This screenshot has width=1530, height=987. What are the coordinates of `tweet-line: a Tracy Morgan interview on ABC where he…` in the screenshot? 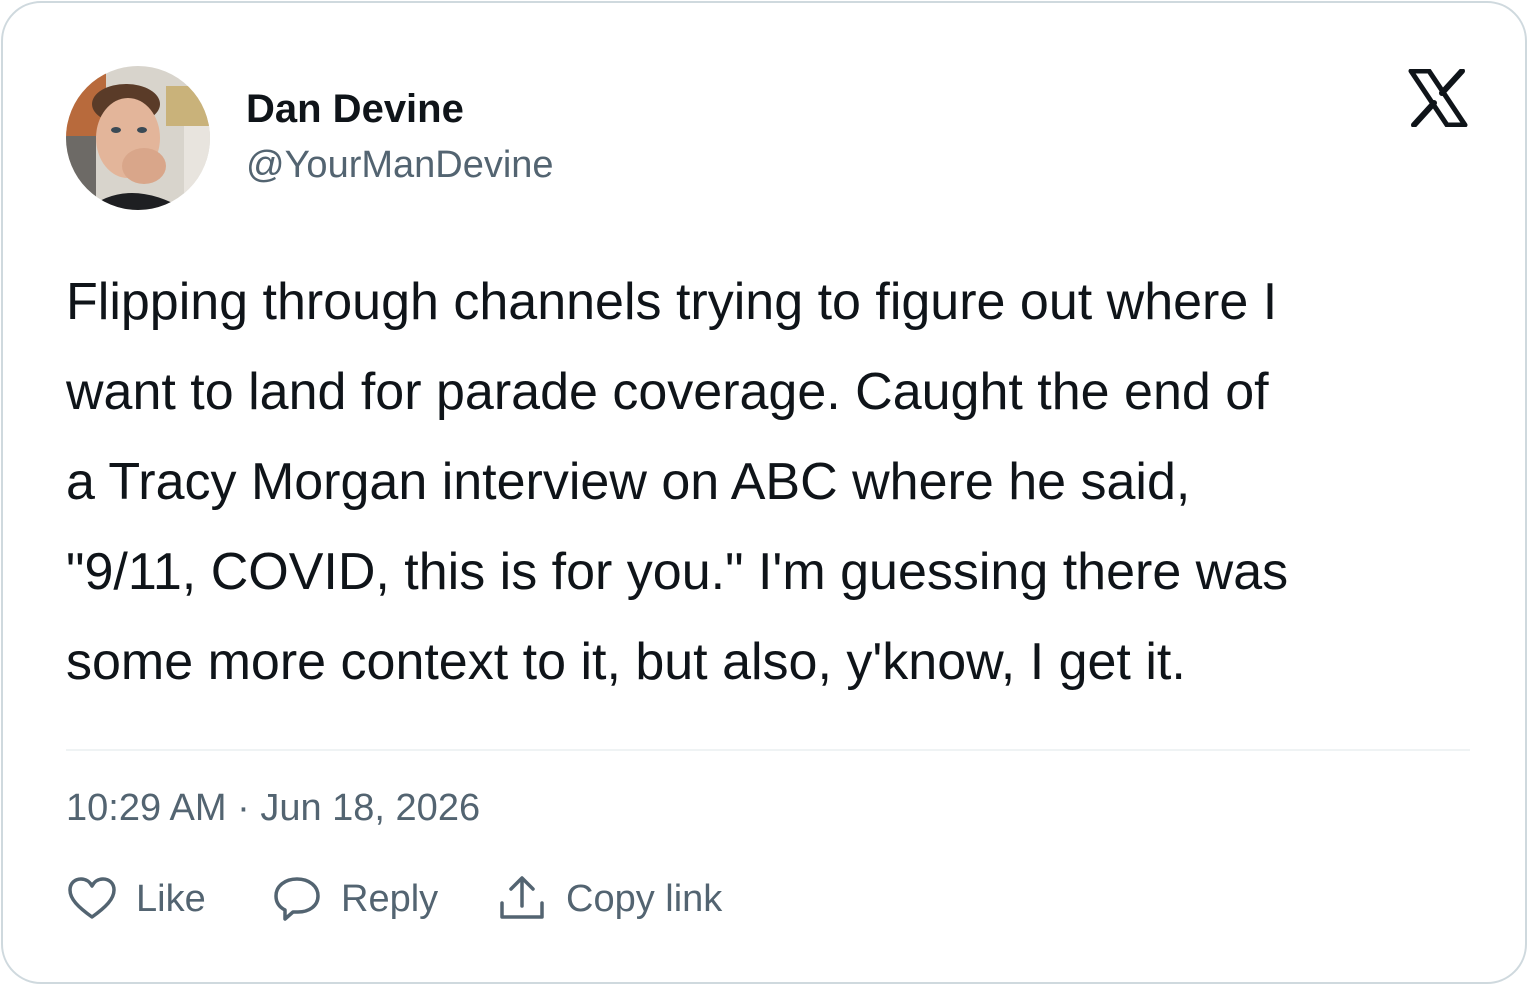 It's located at (628, 482).